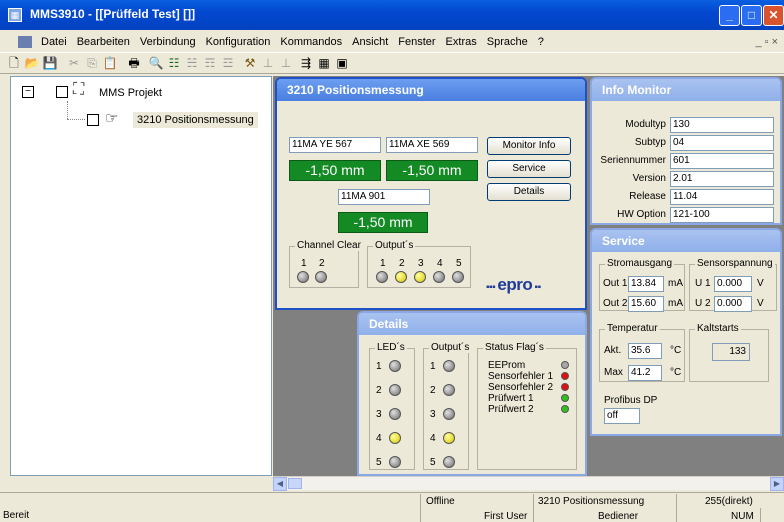 The image size is (784, 522). I want to click on led-number: 2, so click(379, 390).